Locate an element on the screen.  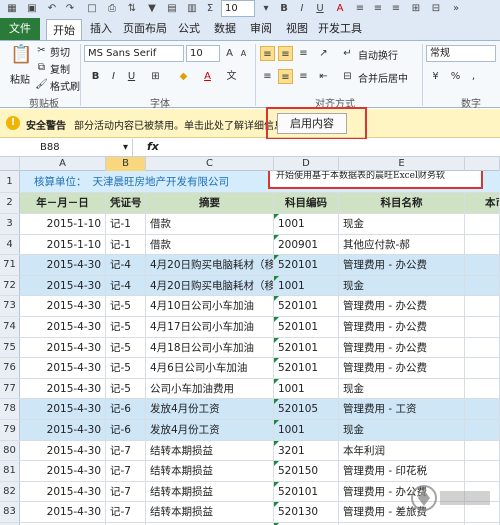
row-header: 74 is located at coordinates (10, 327).